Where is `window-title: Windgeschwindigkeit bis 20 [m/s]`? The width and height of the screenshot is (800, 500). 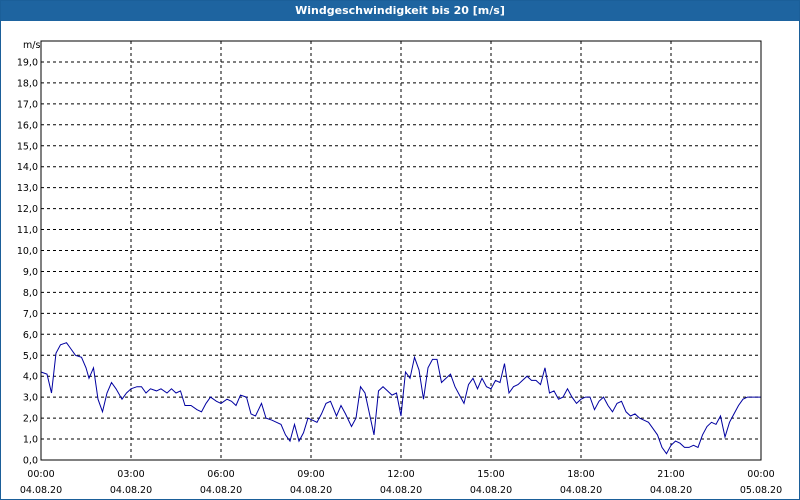 window-title: Windgeschwindigkeit bis 20 [m/s] is located at coordinates (400, 11).